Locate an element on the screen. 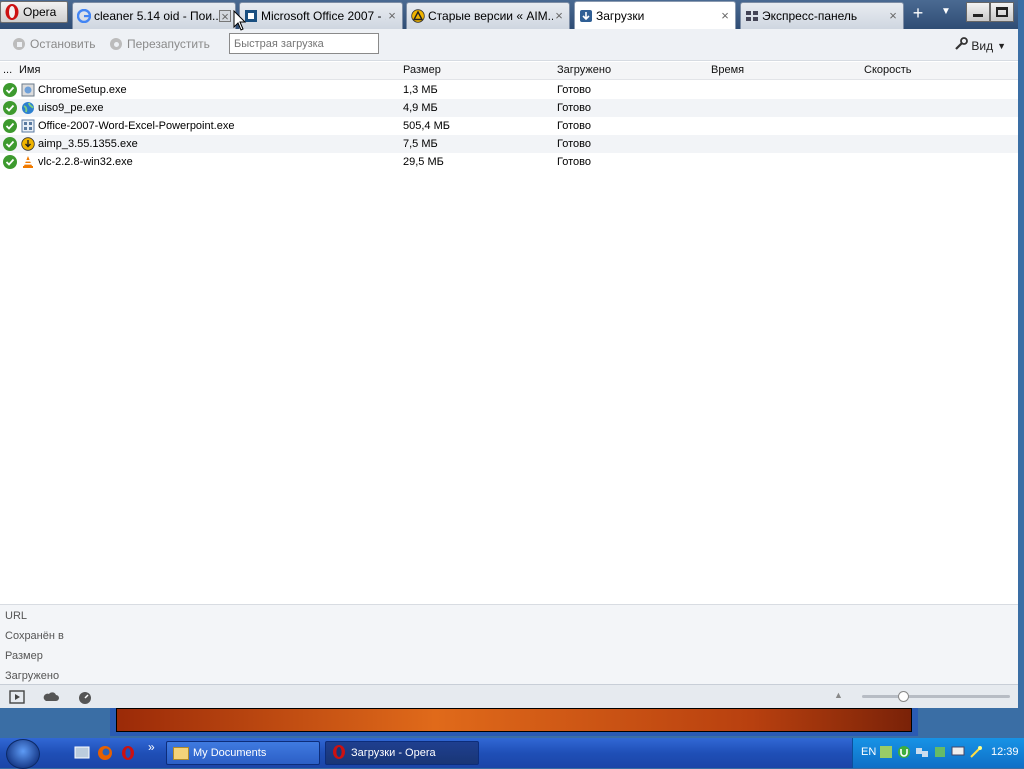  security-icon is located at coordinates (940, 752).